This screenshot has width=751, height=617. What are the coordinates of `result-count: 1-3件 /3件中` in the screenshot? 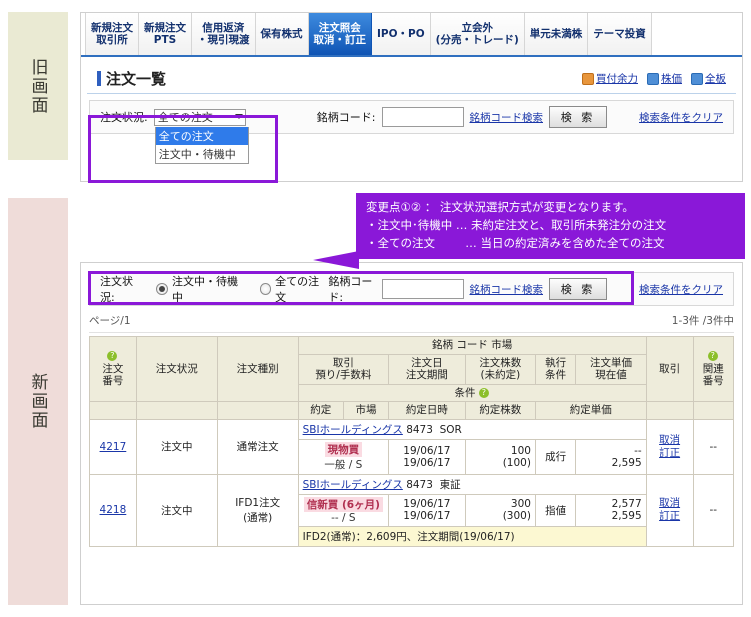 It's located at (702, 321).